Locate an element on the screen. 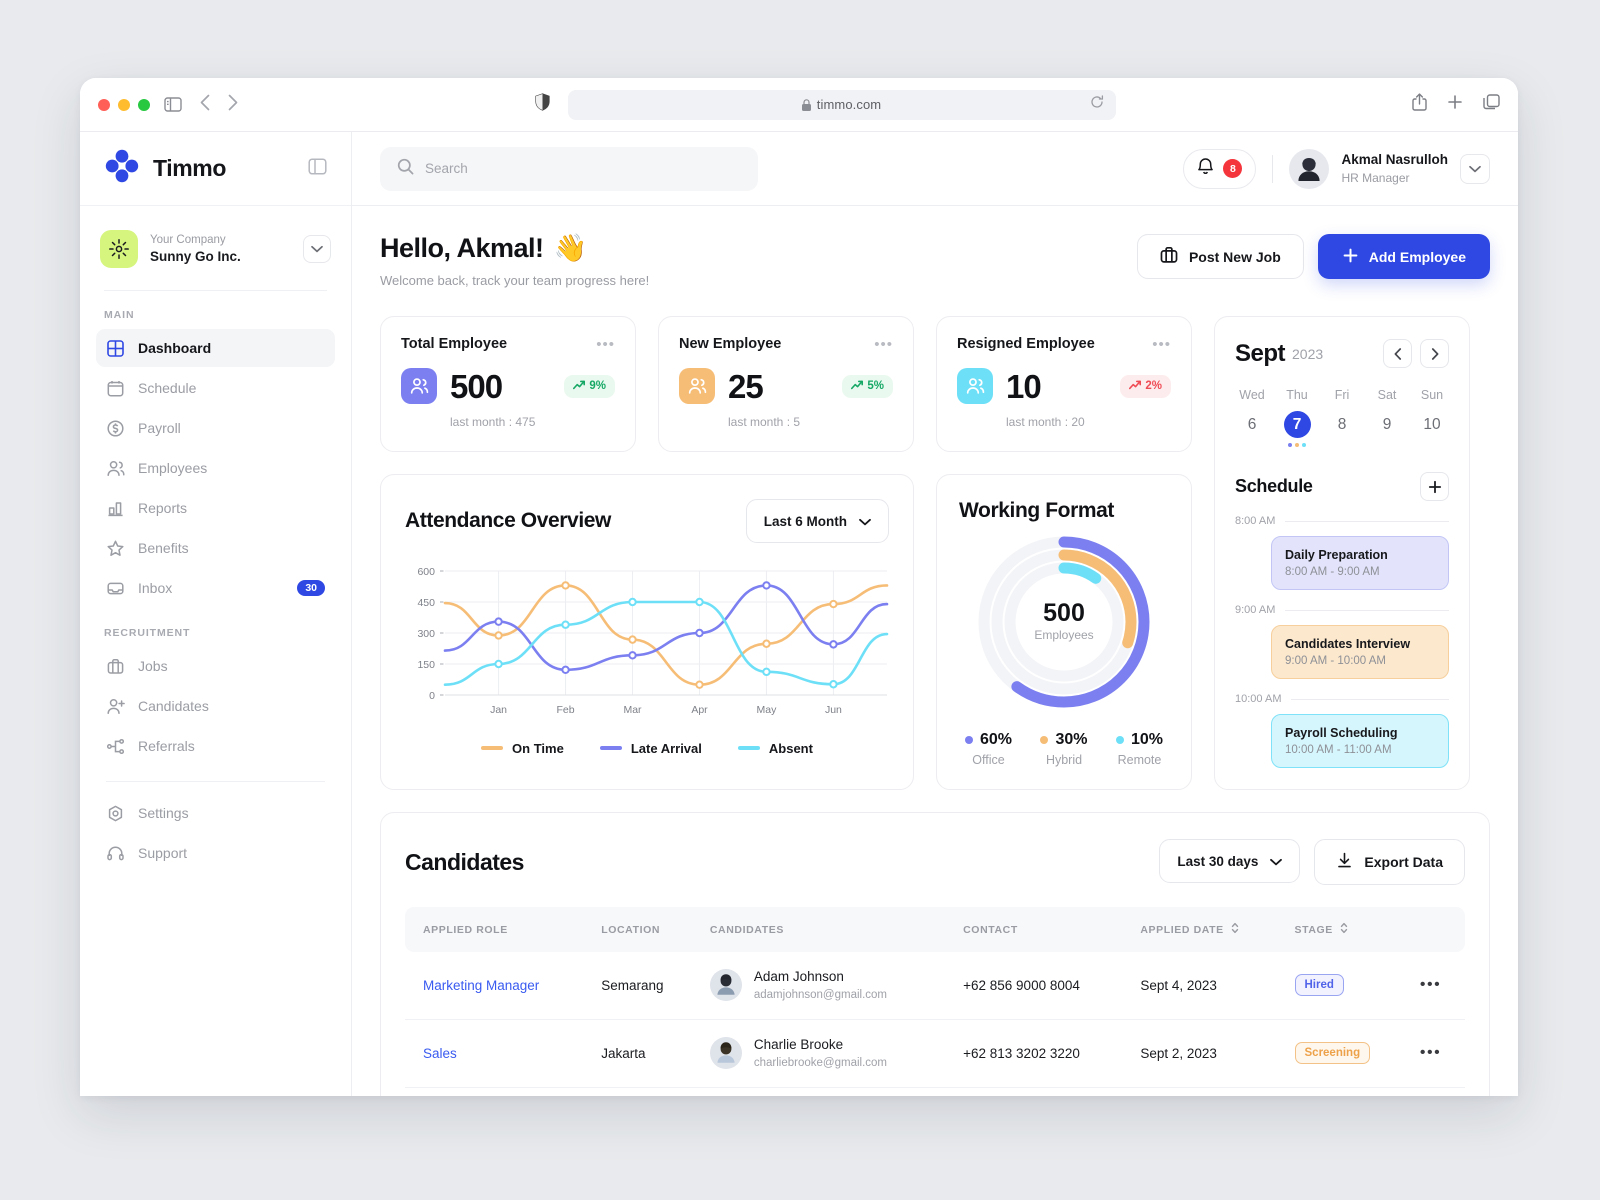  table-row: Jr. UI Designer Semarang is located at coordinates (935, 1091).